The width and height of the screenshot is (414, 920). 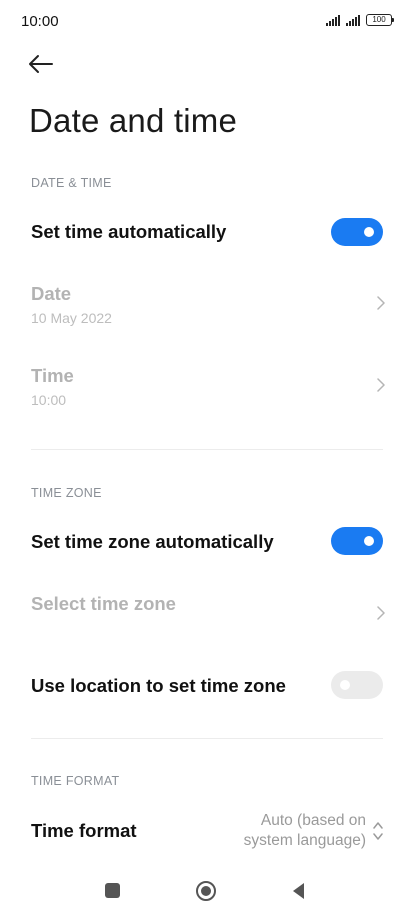 What do you see at coordinates (313, 820) in the screenshot?
I see `time-format-value-line1: Auto (based on` at bounding box center [313, 820].